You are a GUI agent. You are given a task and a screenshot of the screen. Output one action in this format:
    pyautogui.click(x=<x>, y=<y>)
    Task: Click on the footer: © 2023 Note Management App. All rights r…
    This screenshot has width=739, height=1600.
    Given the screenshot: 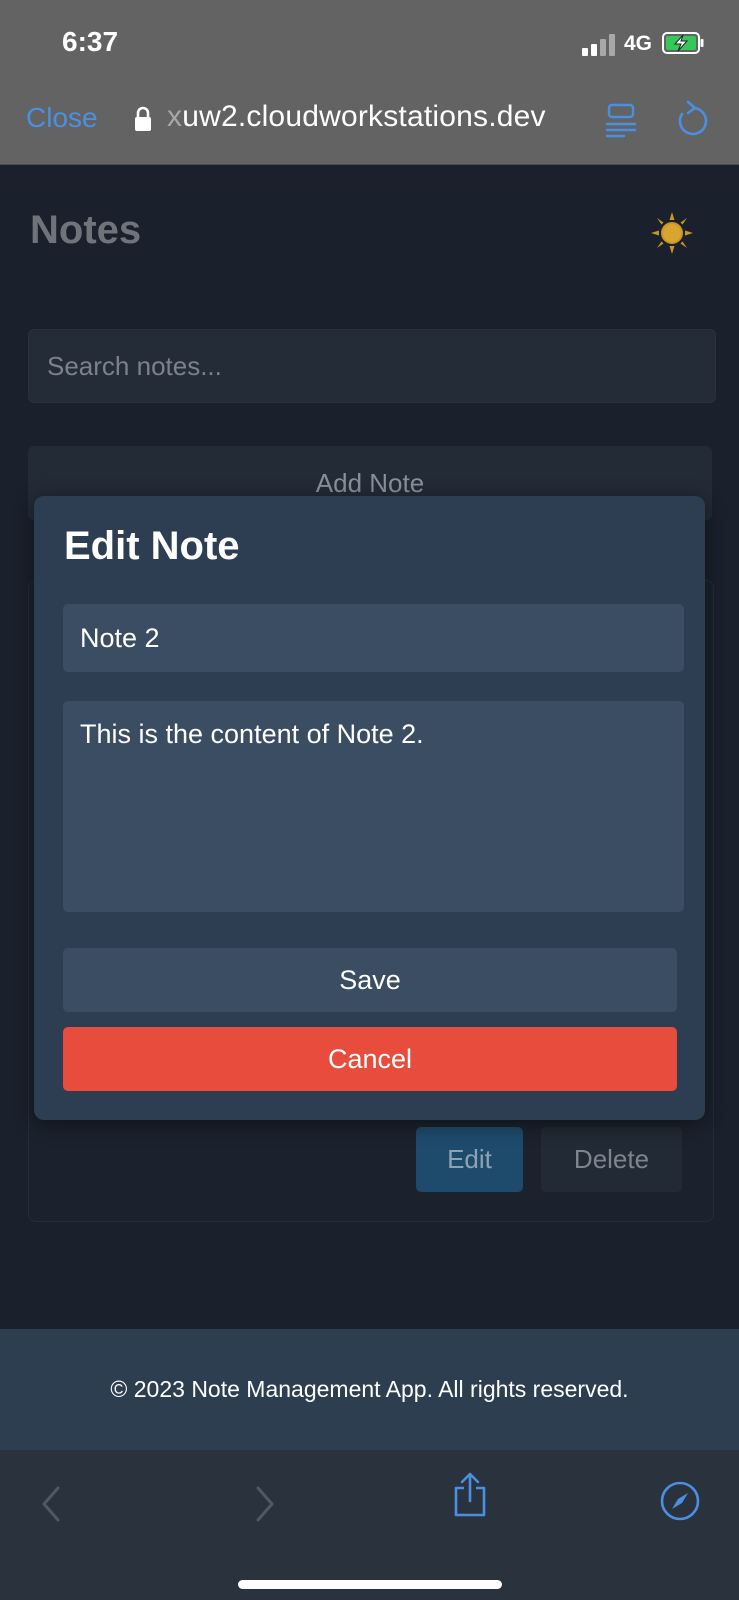 What is the action you would take?
    pyautogui.click(x=369, y=1389)
    